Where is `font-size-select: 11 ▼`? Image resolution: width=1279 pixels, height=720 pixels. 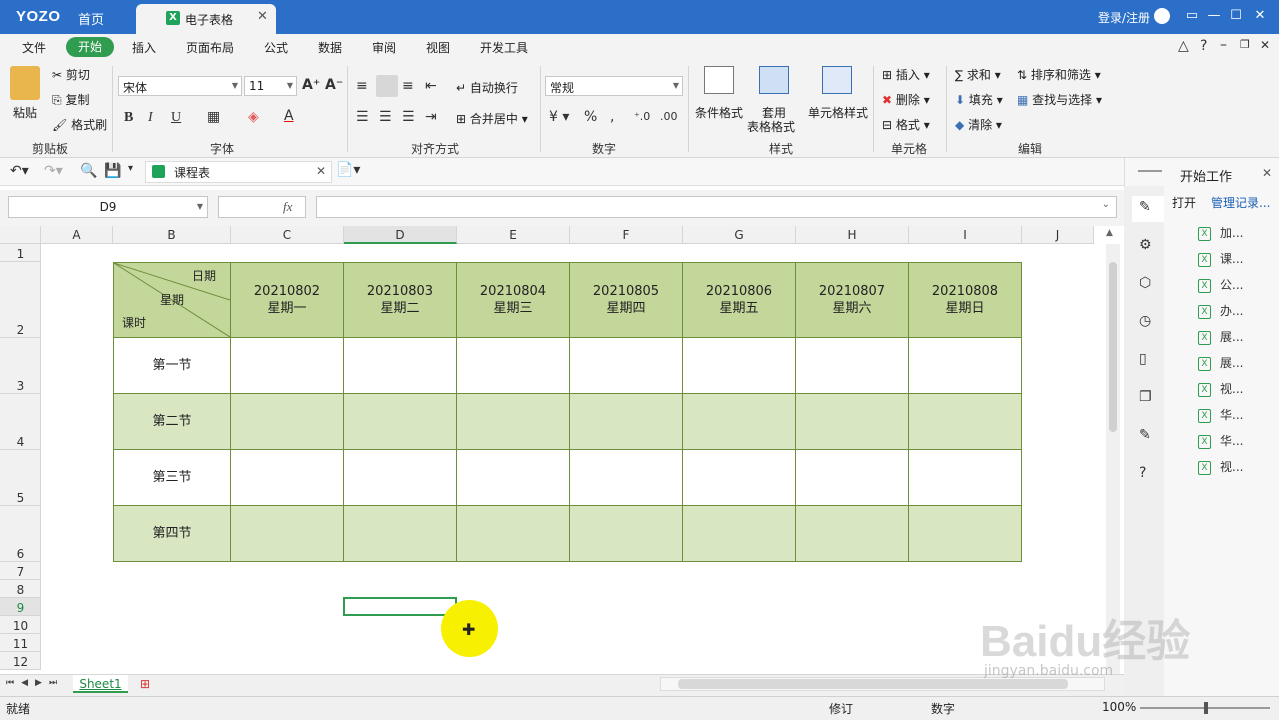 font-size-select: 11 ▼ is located at coordinates (270, 86).